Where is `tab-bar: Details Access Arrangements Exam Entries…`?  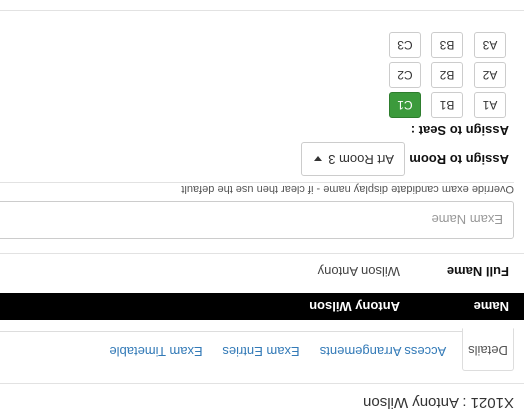
tab-bar: Details Access Arrangements Exam Entries… is located at coordinates (257, 349).